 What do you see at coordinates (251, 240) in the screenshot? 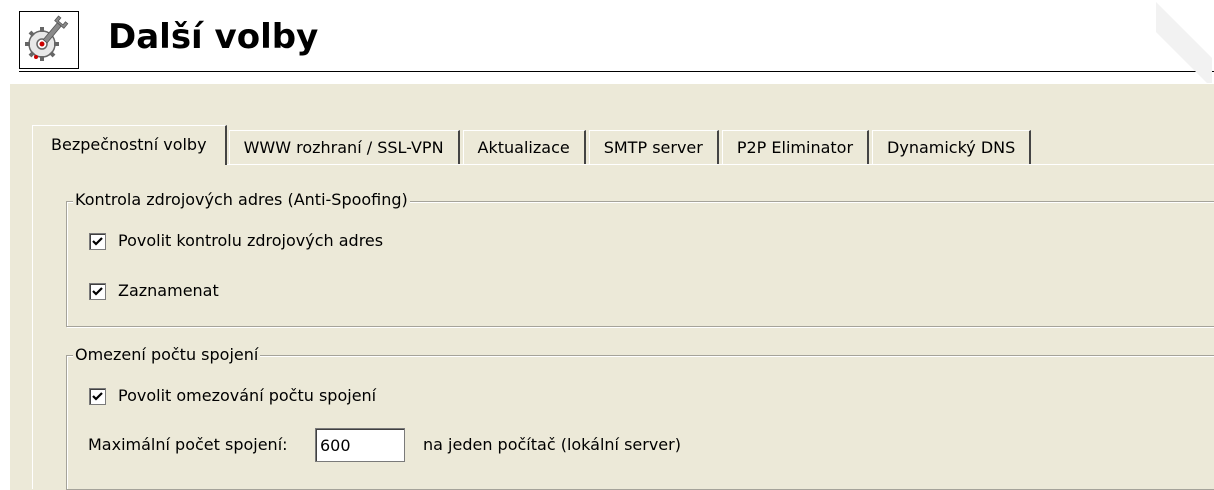
I see `enable-anti-spoofing-label: Povolit kontrolu zdrojových adres` at bounding box center [251, 240].